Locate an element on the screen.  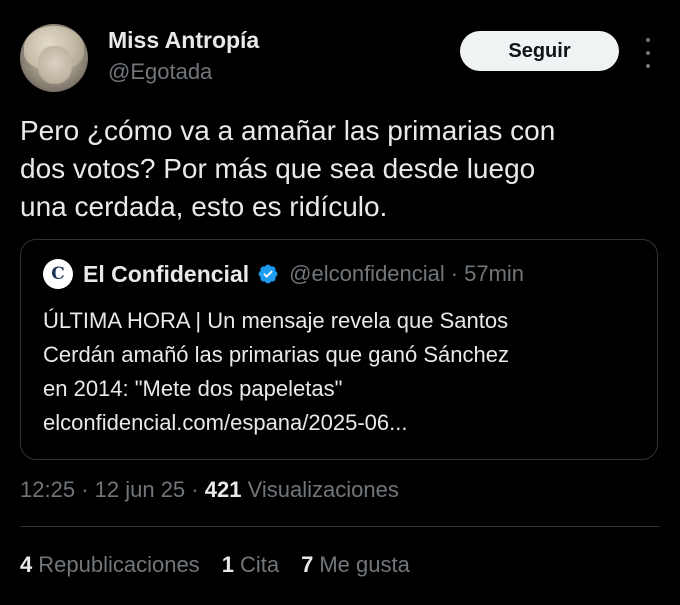
tweet-time: 12:25 is located at coordinates (47, 489).